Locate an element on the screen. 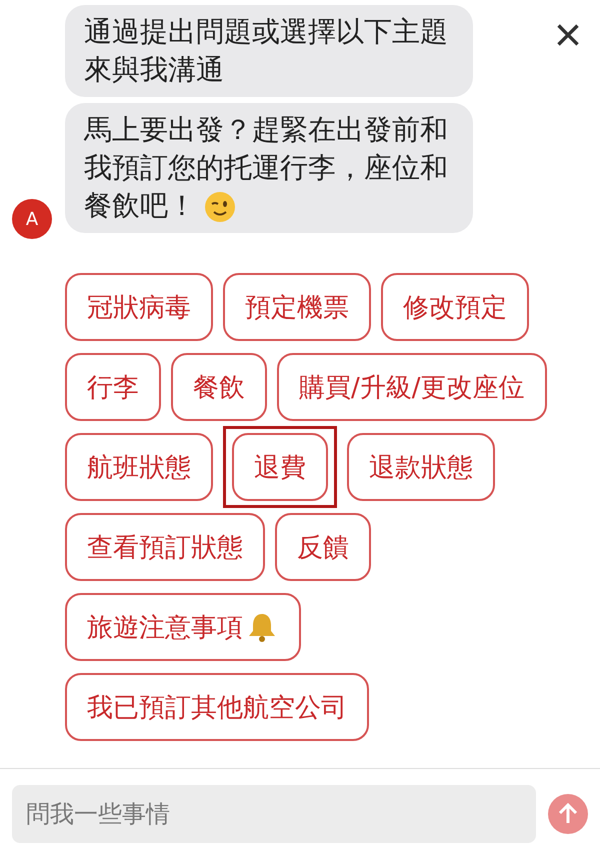  close-button: × is located at coordinates (568, 36).